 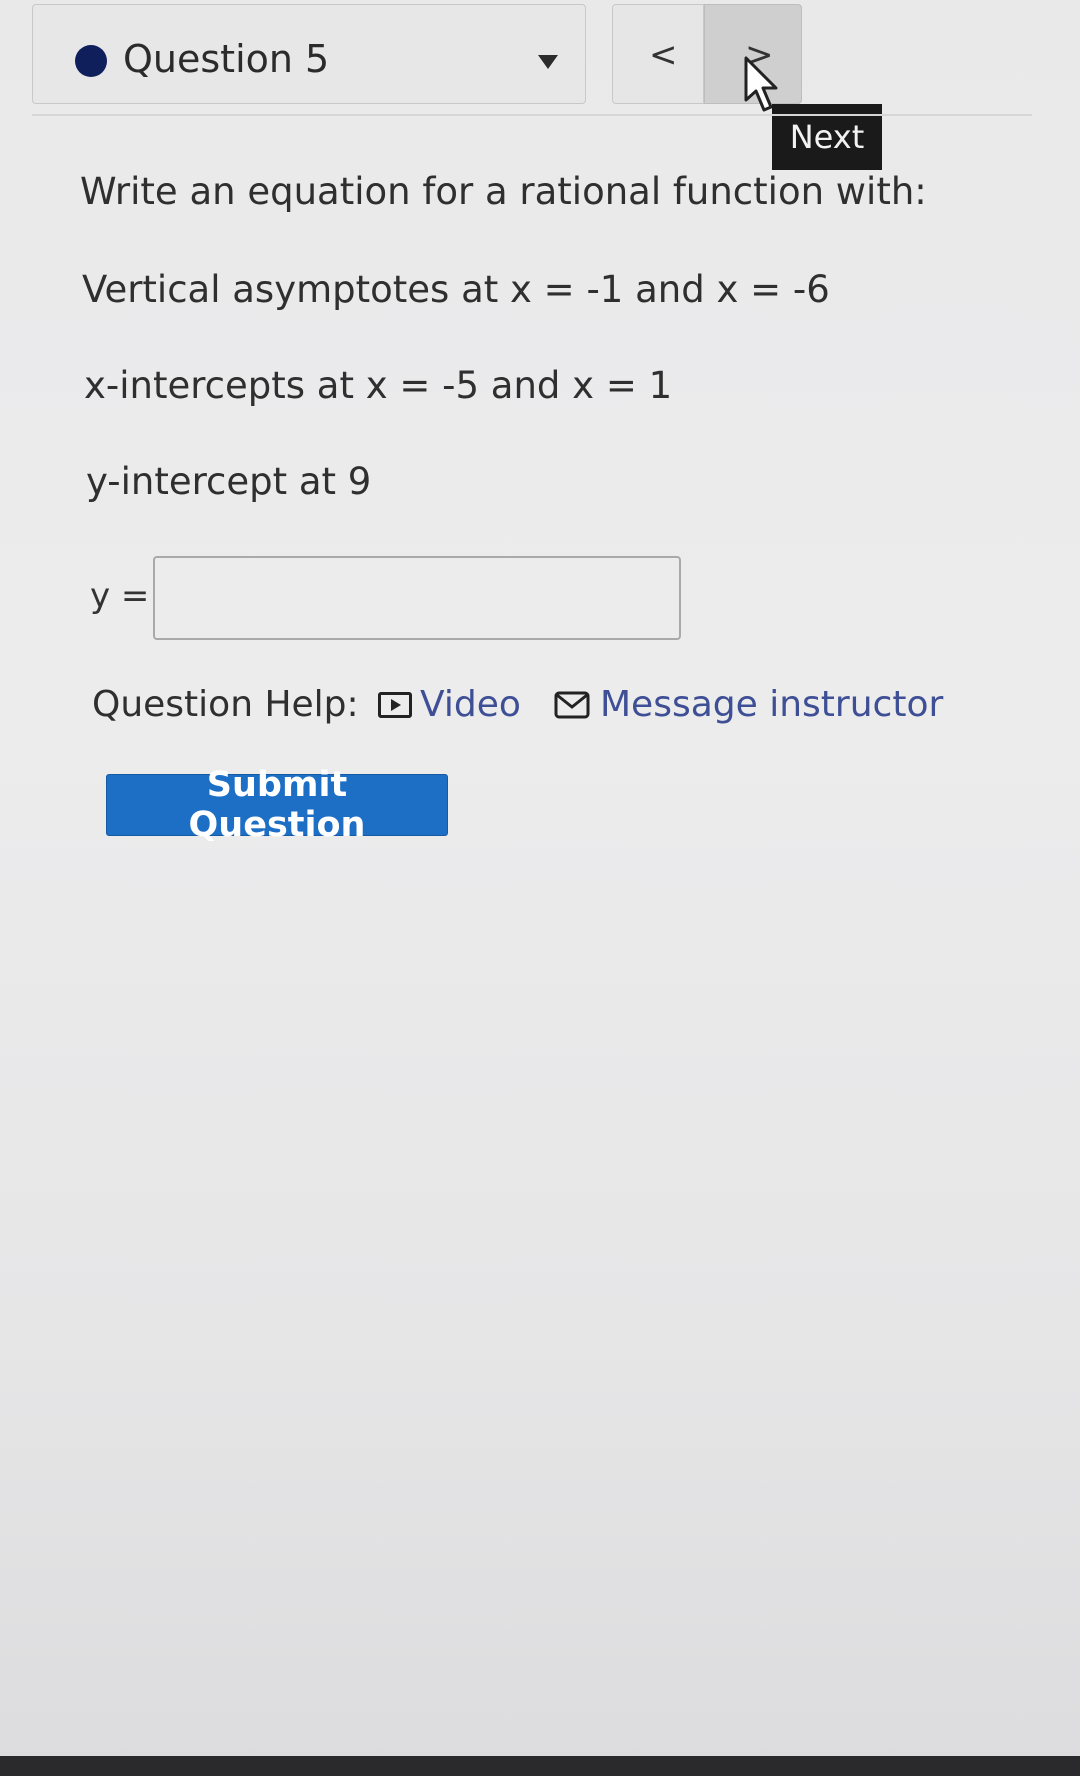 I want to click on message-instructor-label: Message instructor, so click(x=772, y=704).